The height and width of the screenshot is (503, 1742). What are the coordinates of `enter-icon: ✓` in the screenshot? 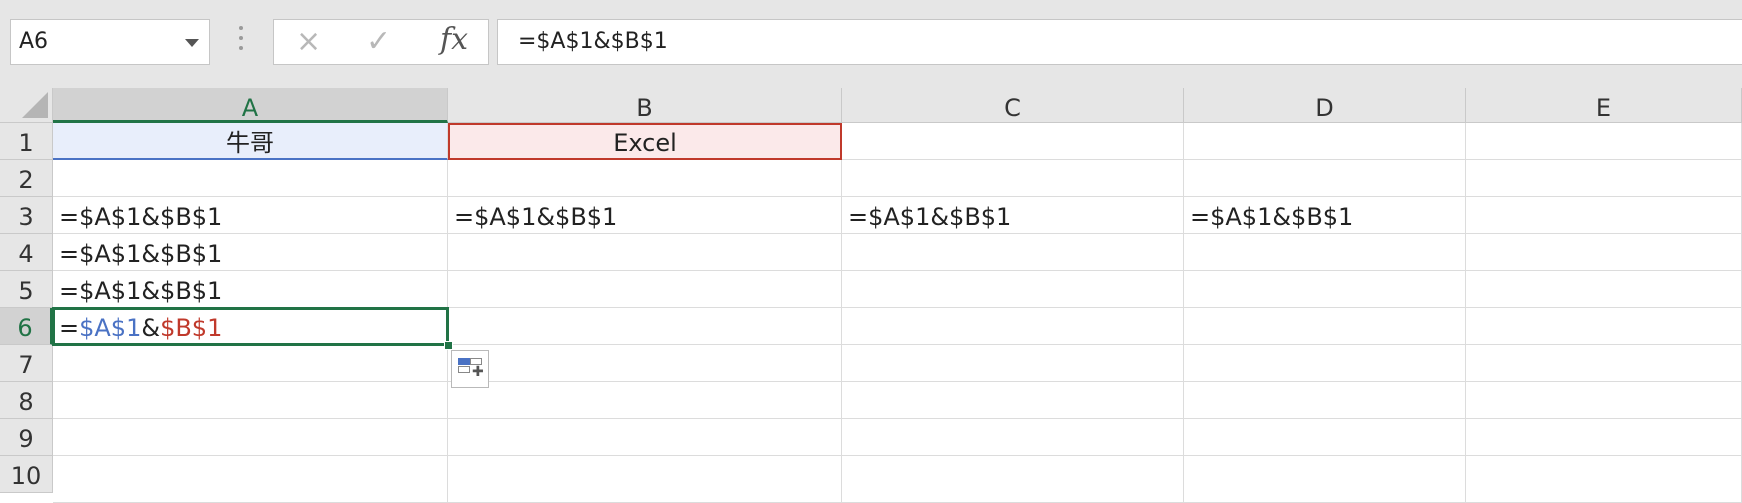 It's located at (378, 42).